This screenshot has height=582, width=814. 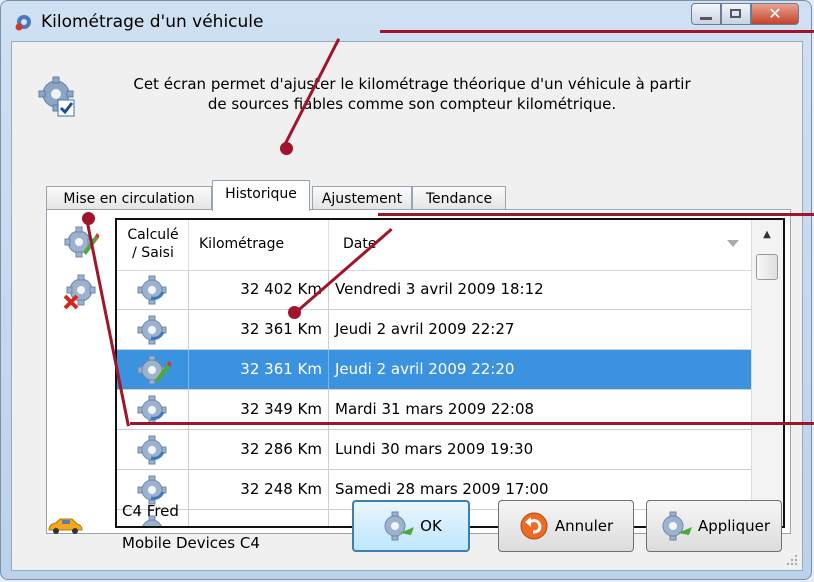 I want to click on row-km-cell: 32 248 Km, so click(x=259, y=489).